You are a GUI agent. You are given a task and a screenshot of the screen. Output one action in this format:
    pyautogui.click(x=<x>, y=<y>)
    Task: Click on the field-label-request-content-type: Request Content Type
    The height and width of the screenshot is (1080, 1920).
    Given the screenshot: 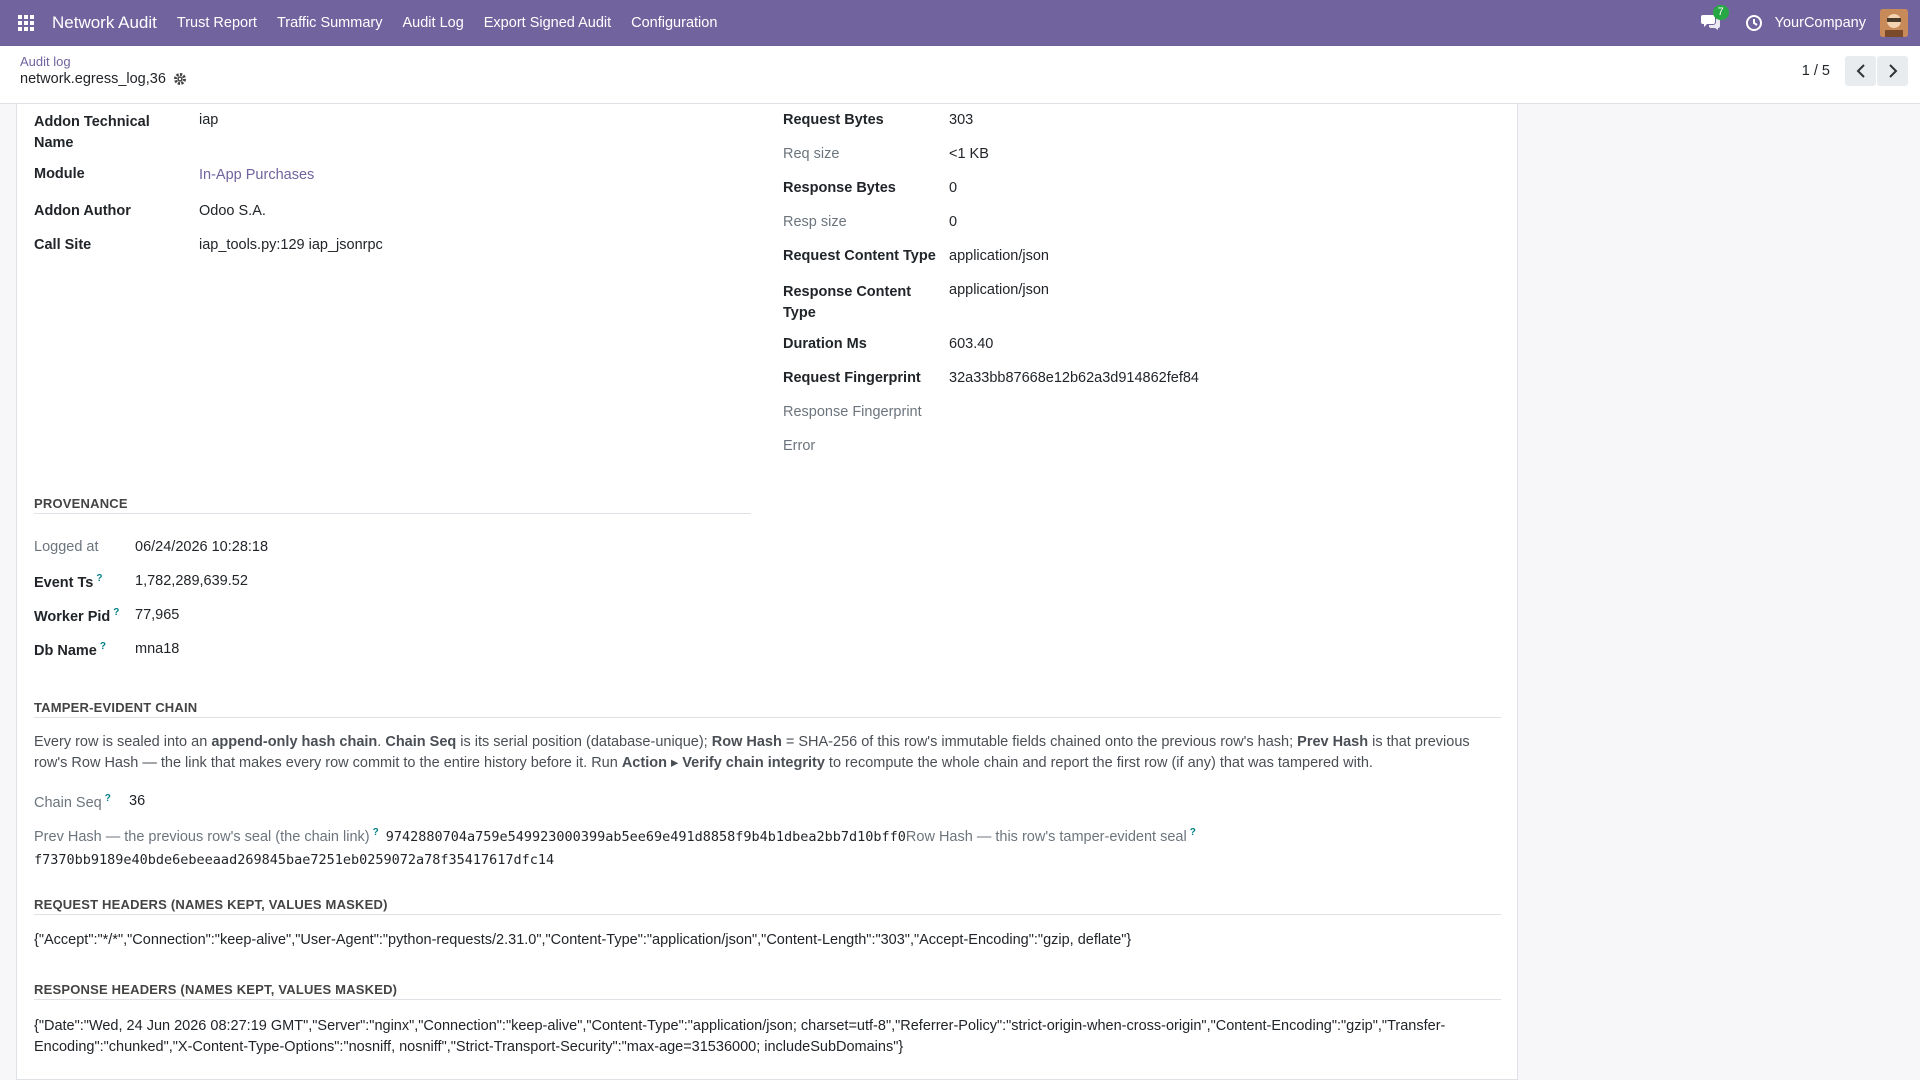 What is the action you would take?
    pyautogui.click(x=859, y=256)
    